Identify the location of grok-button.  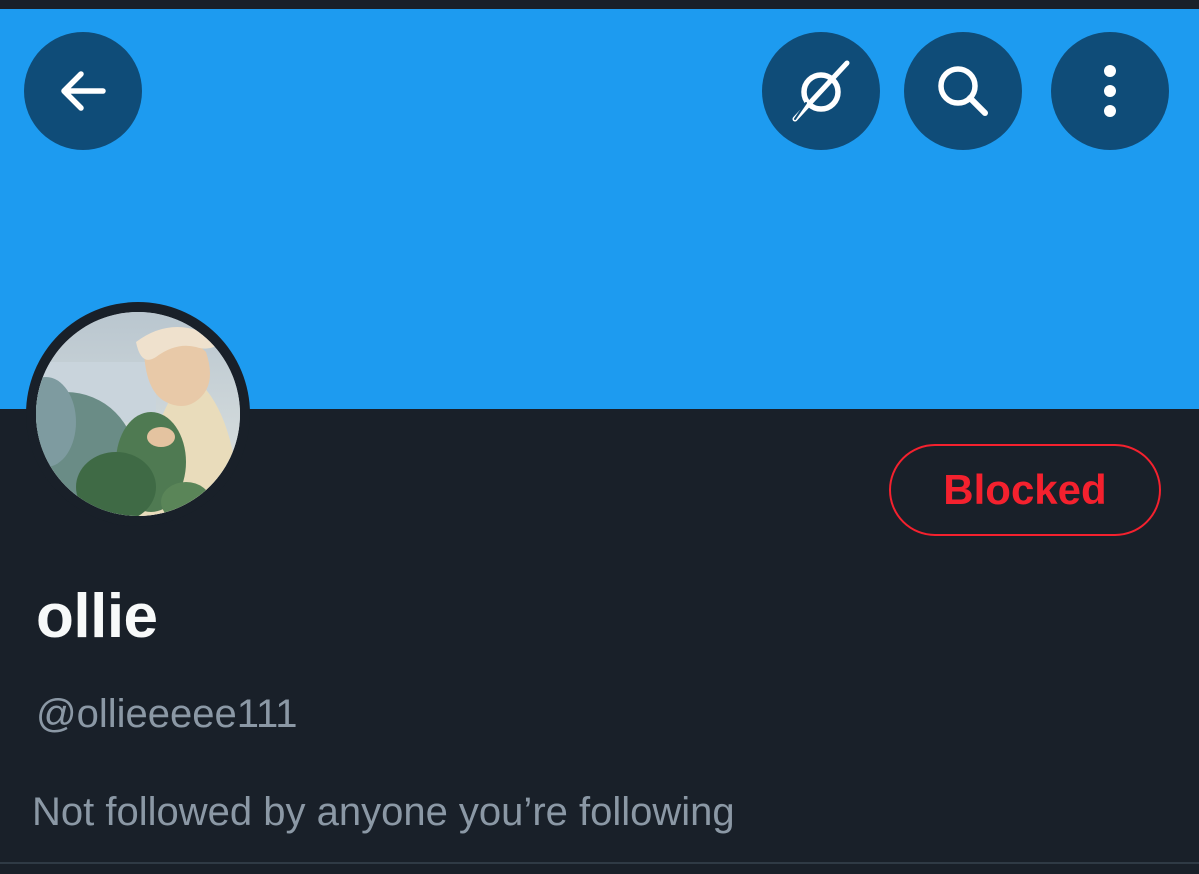
(821, 91).